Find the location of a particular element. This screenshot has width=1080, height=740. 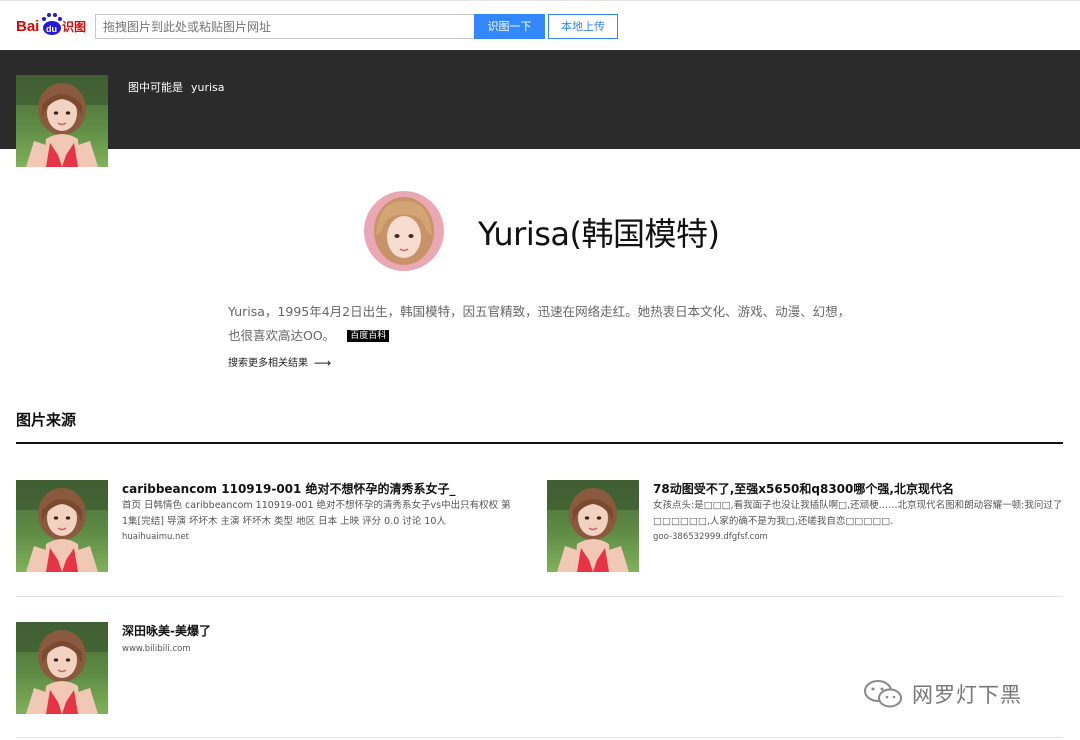

query-image is located at coordinates (62, 121).